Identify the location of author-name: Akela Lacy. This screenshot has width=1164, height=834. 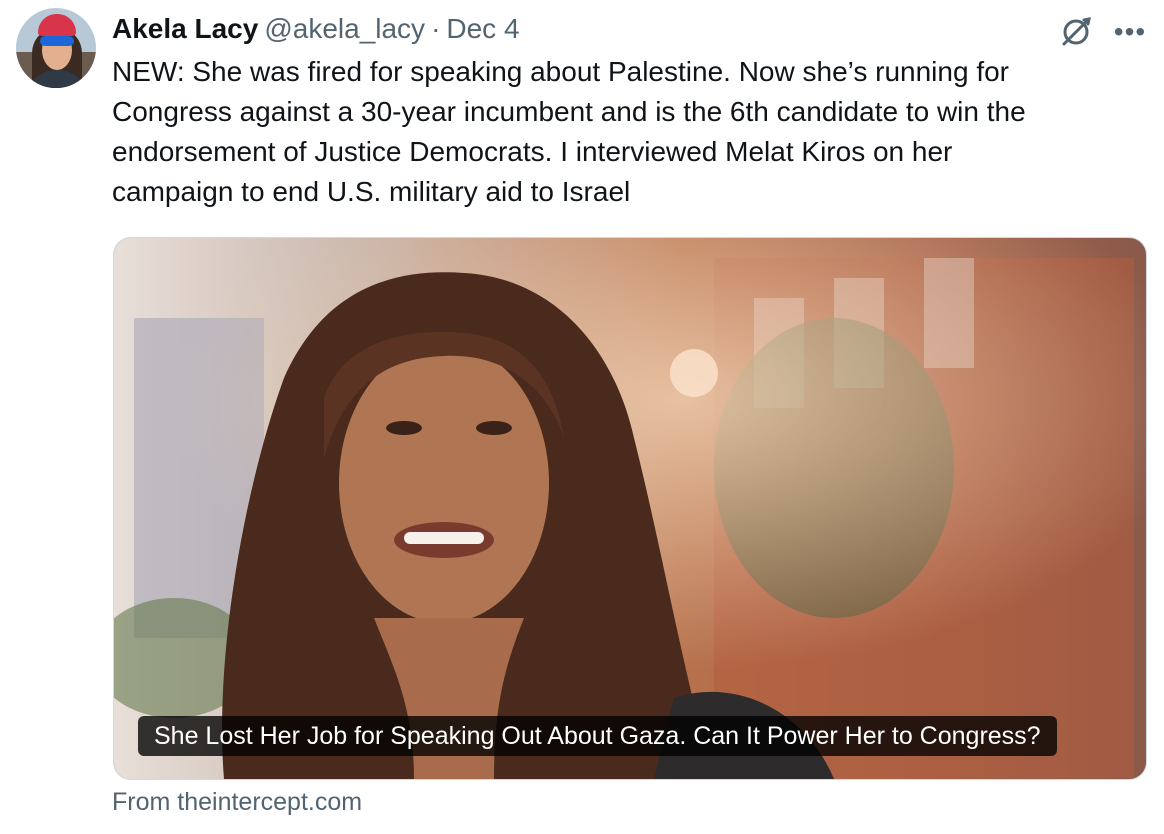
(185, 29).